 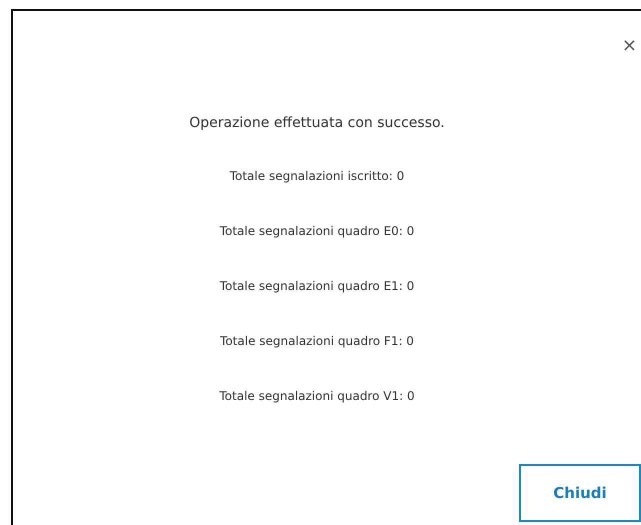 What do you see at coordinates (629, 45) in the screenshot?
I see `close-button: ×` at bounding box center [629, 45].